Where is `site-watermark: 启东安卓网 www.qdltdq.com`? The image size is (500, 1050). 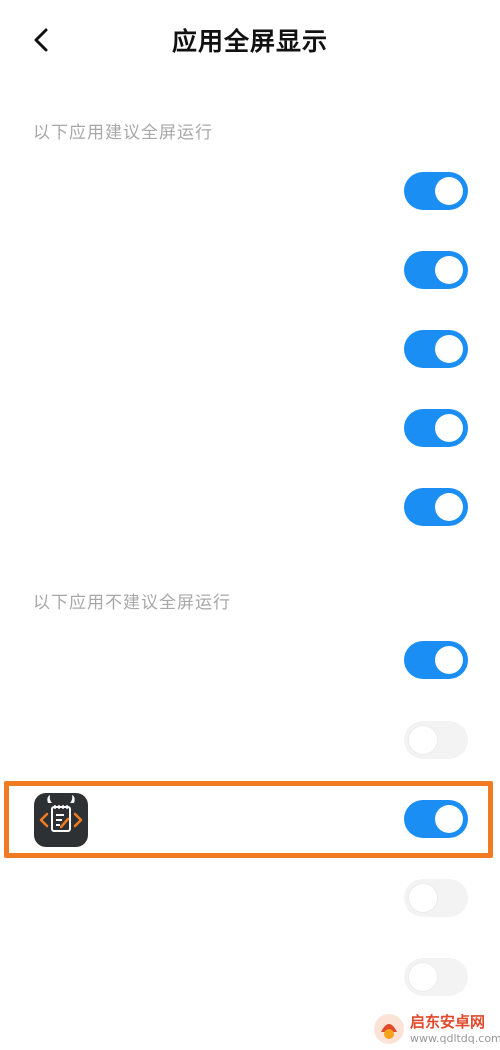
site-watermark: 启东安卓网 www.qdltdq.com is located at coordinates (436, 1030).